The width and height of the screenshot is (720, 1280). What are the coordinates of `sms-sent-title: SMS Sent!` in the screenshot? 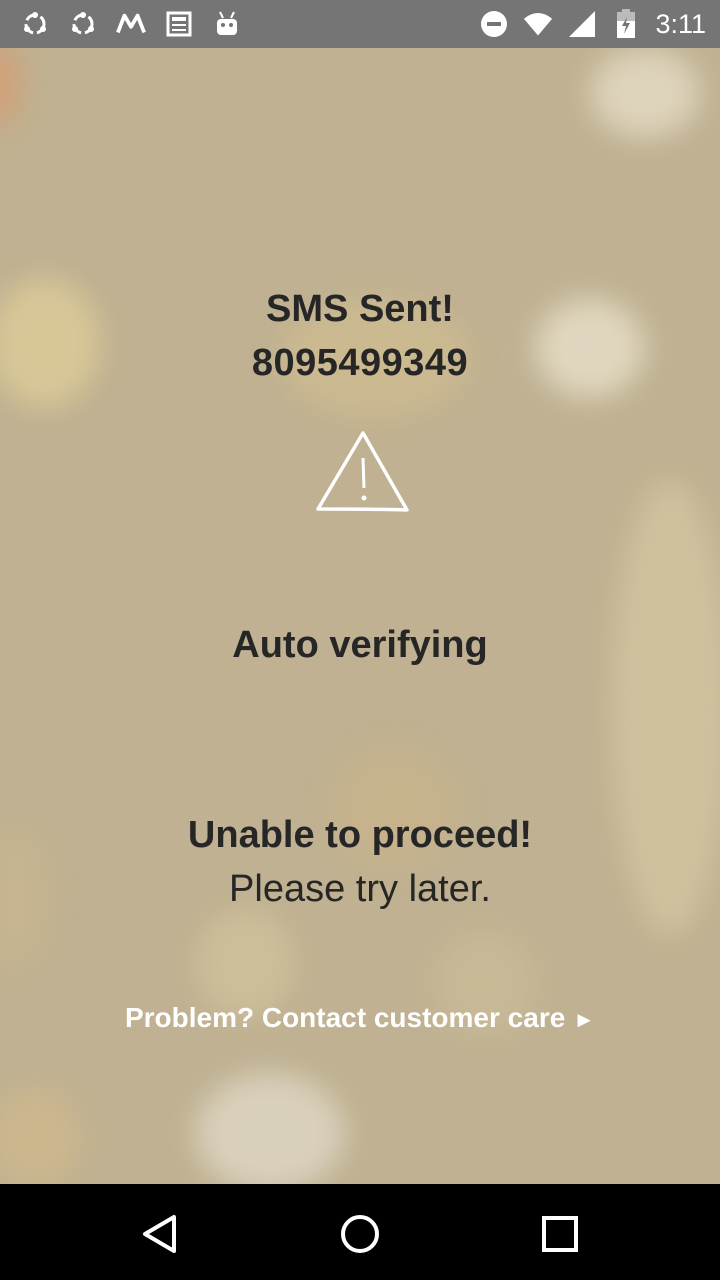 It's located at (360, 309).